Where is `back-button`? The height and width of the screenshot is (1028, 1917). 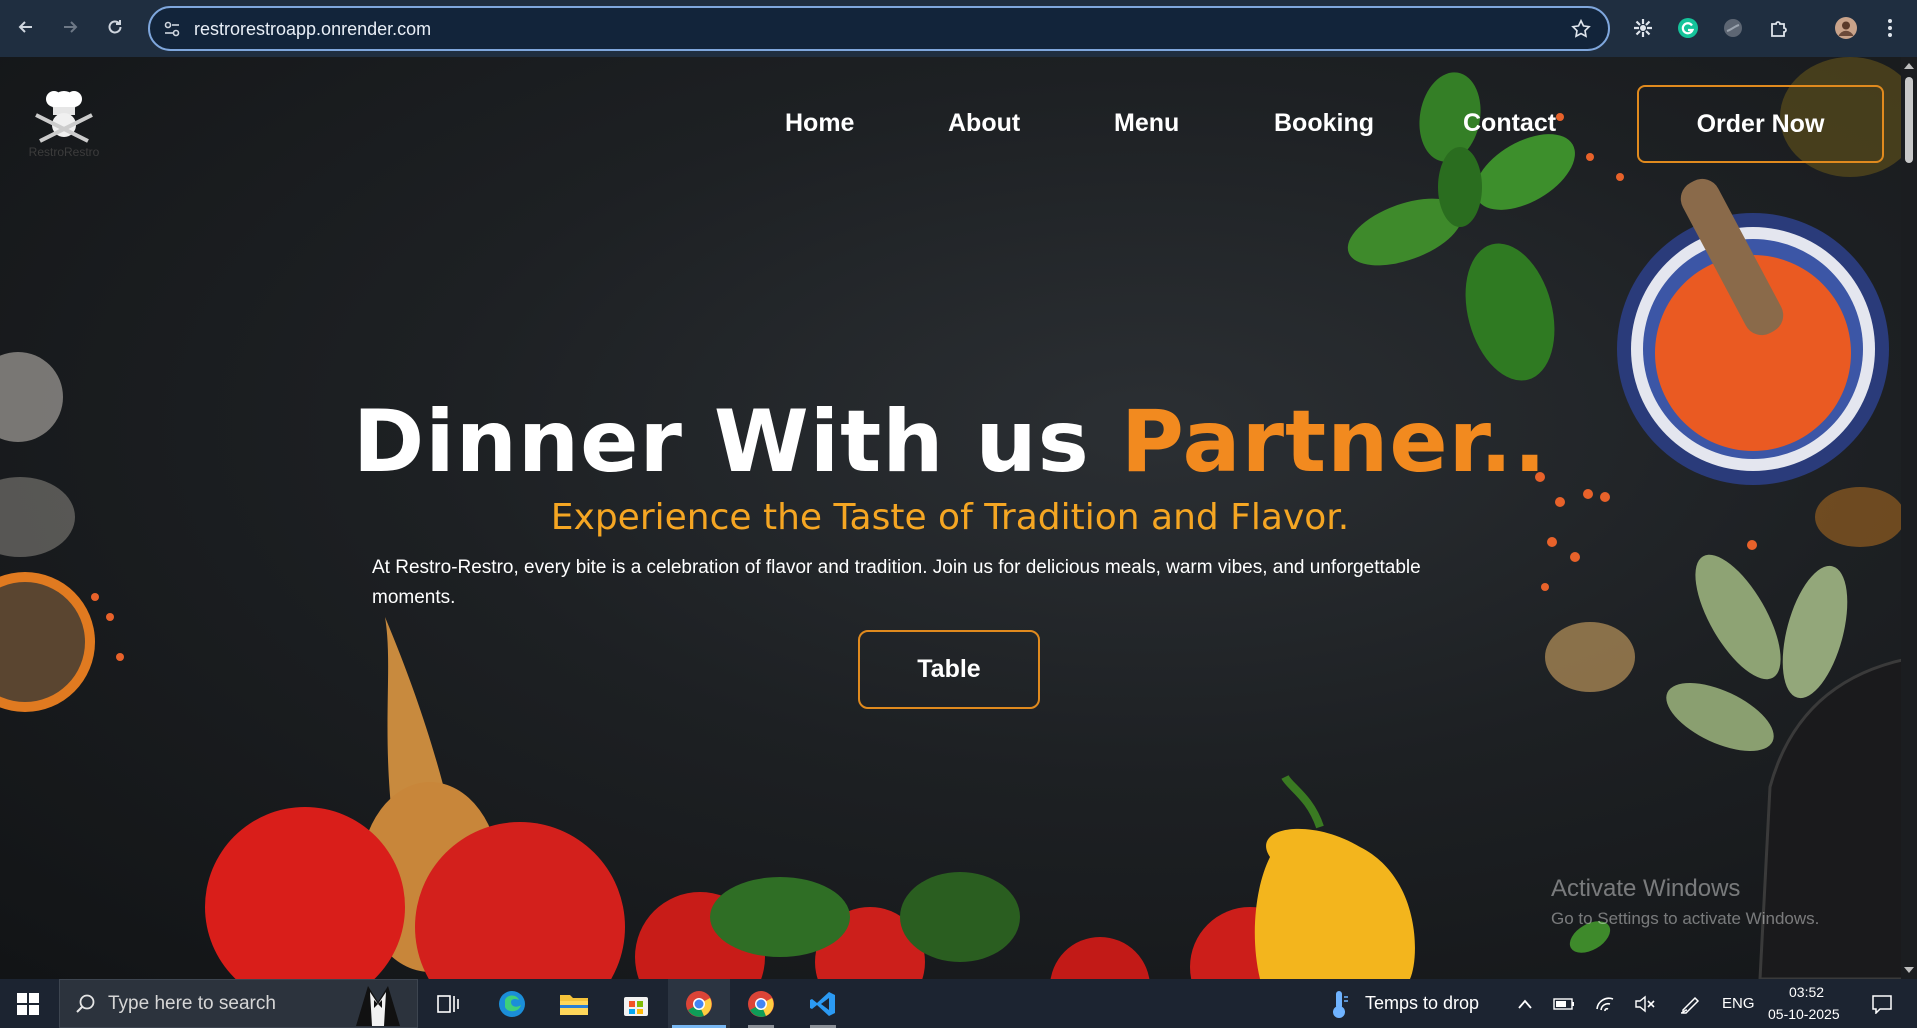 back-button is located at coordinates (26, 27).